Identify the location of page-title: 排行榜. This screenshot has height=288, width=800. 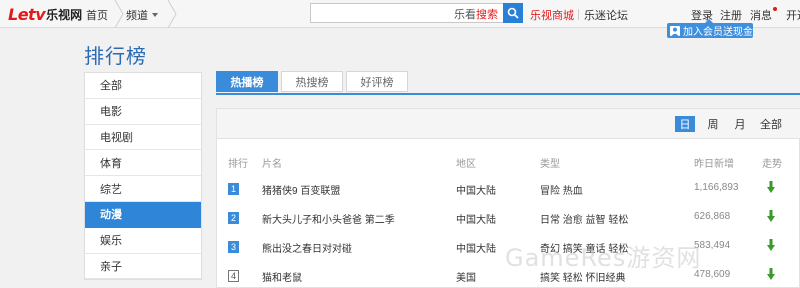
(115, 56).